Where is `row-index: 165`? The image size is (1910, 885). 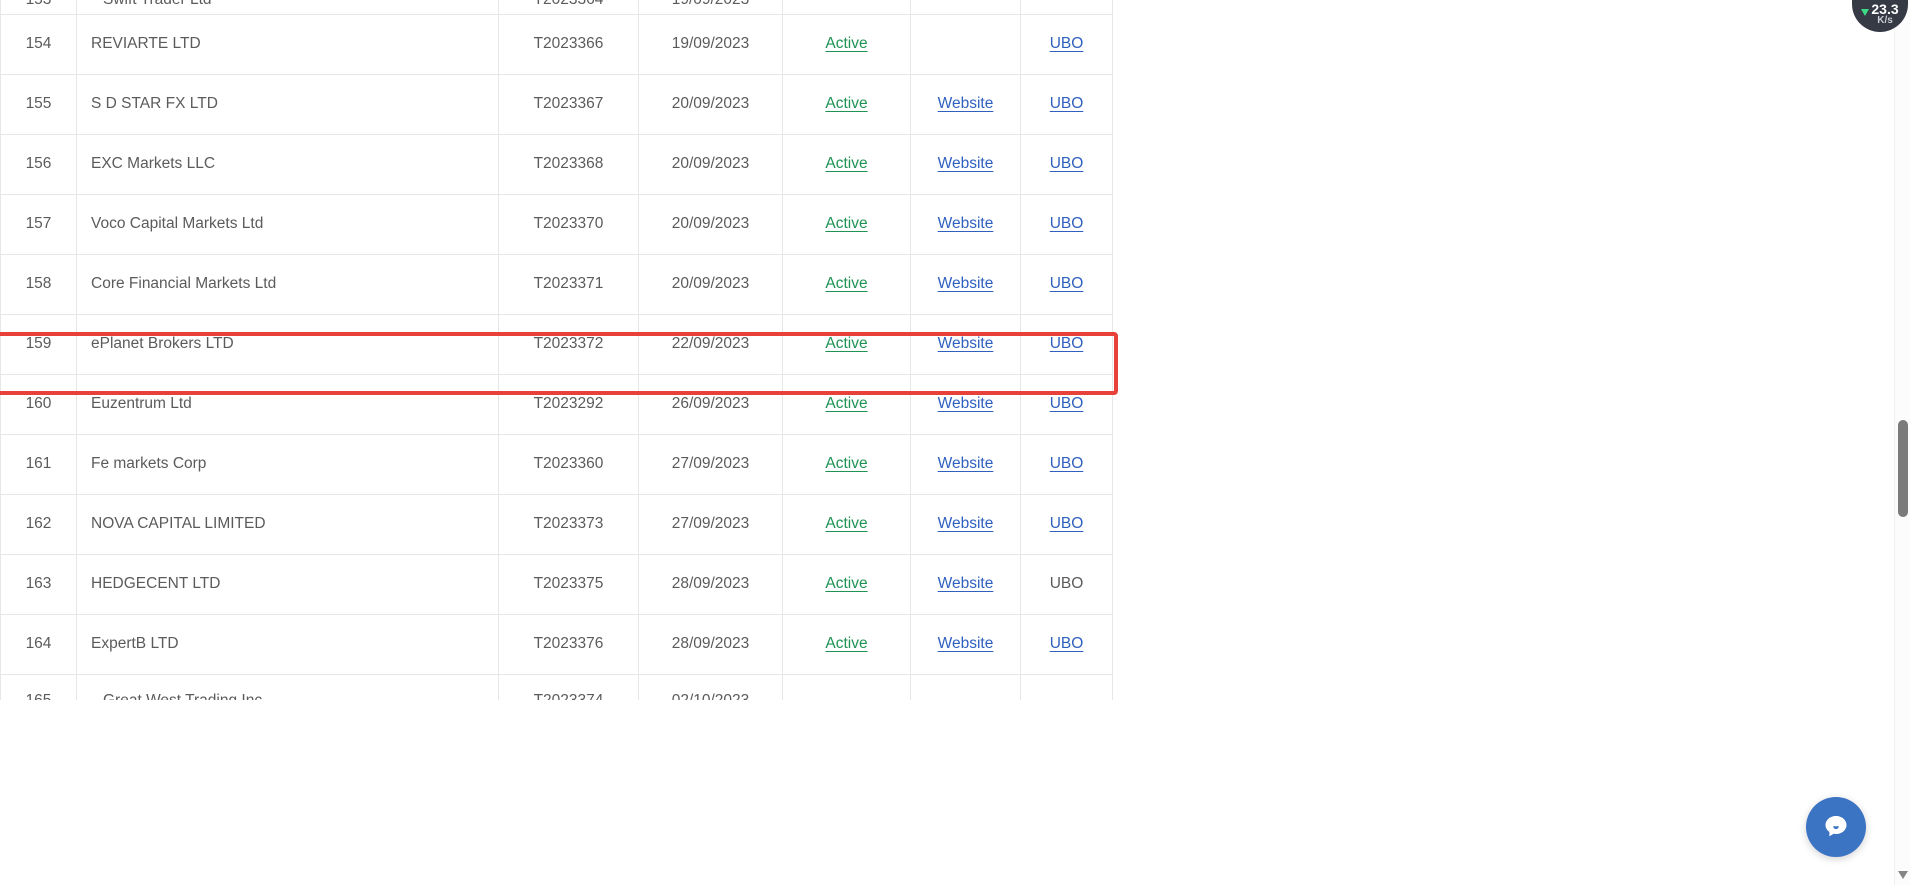 row-index: 165 is located at coordinates (38, 686).